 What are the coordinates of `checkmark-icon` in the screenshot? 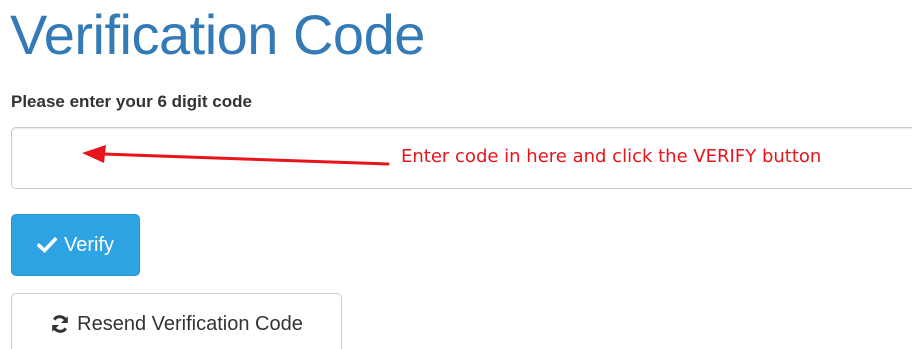 It's located at (46, 245).